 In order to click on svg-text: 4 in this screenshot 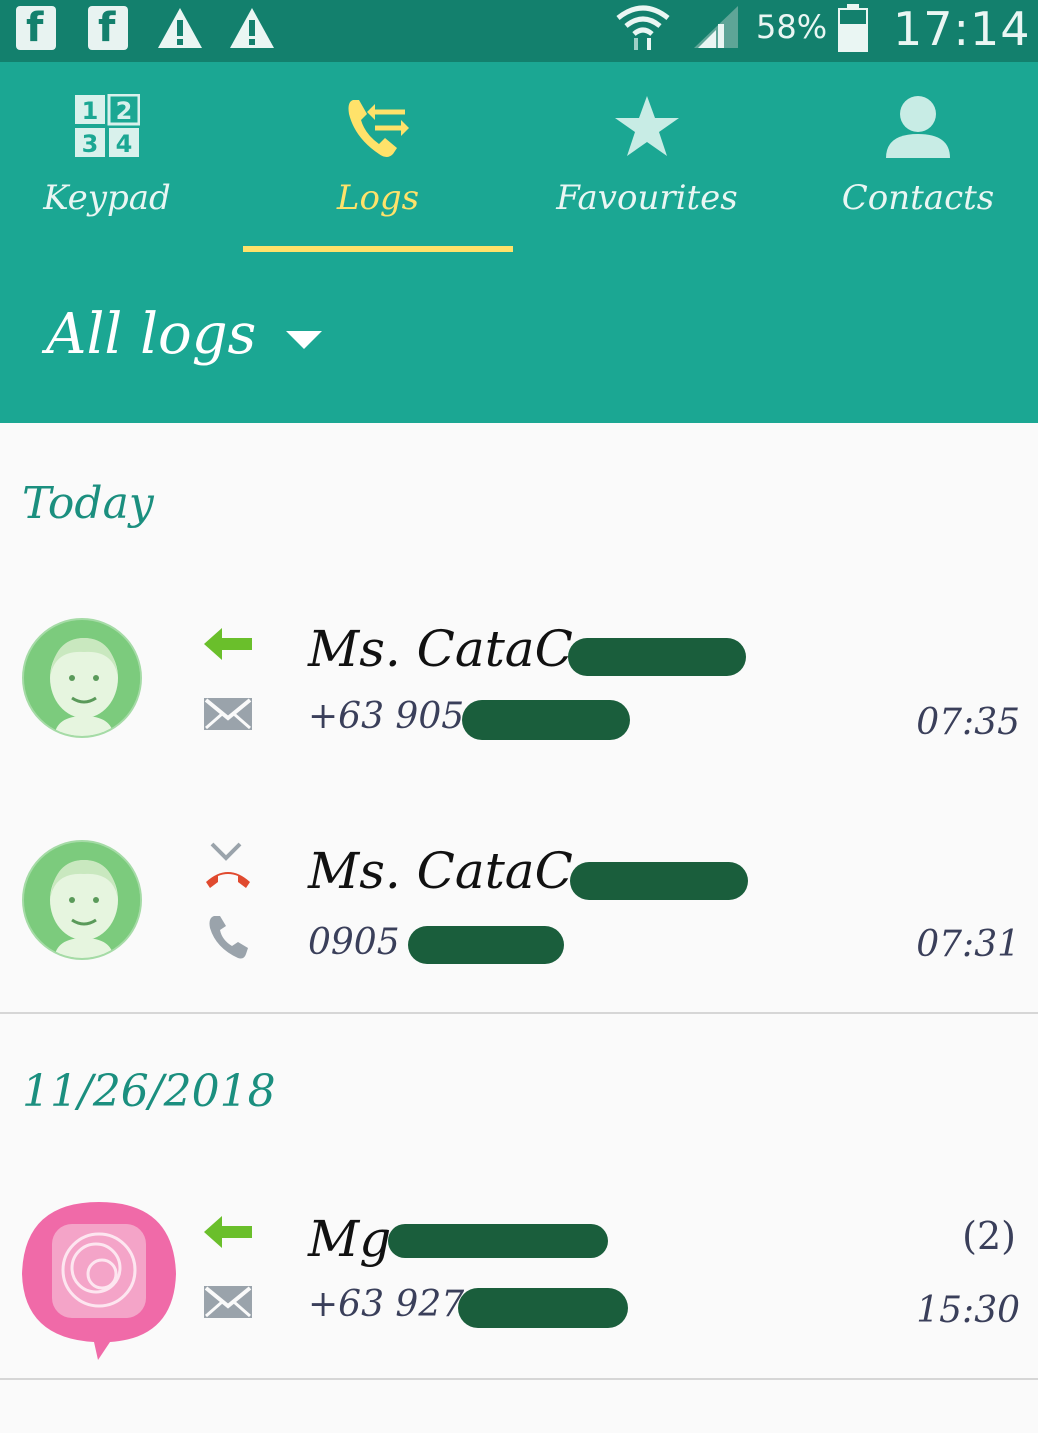, I will do `click(124, 144)`.